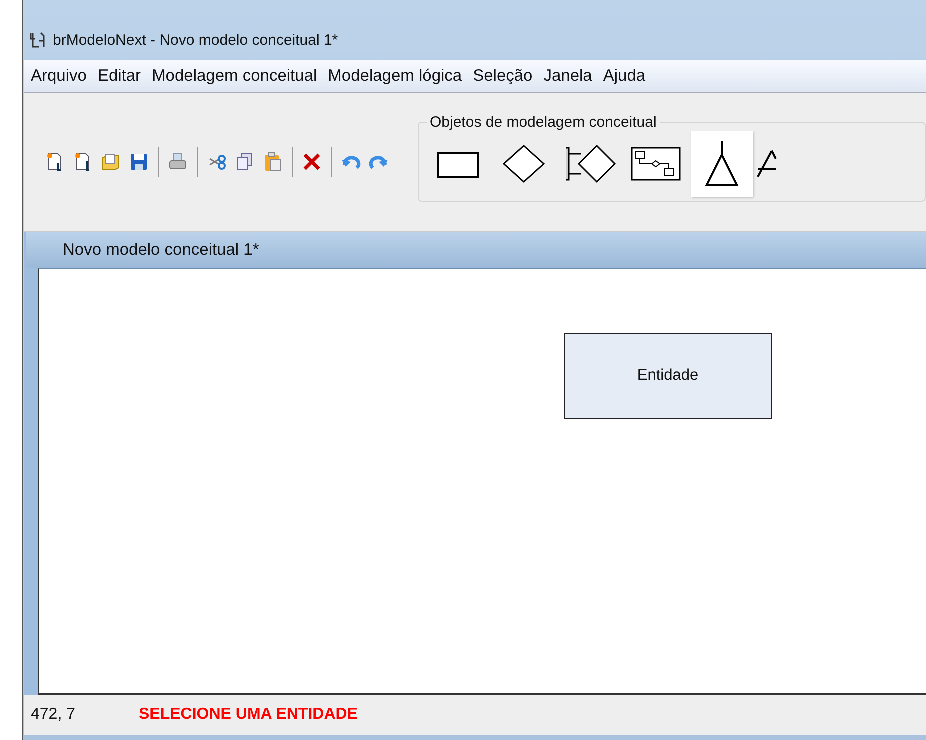  What do you see at coordinates (312, 162) in the screenshot?
I see `delete-icon` at bounding box center [312, 162].